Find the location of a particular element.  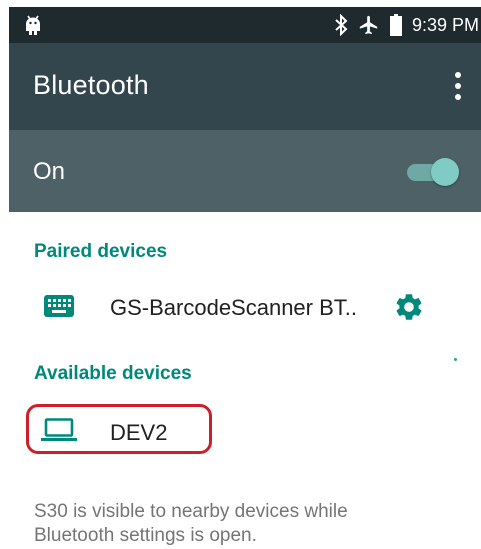

bluetooth-toggle is located at coordinates (434, 171).